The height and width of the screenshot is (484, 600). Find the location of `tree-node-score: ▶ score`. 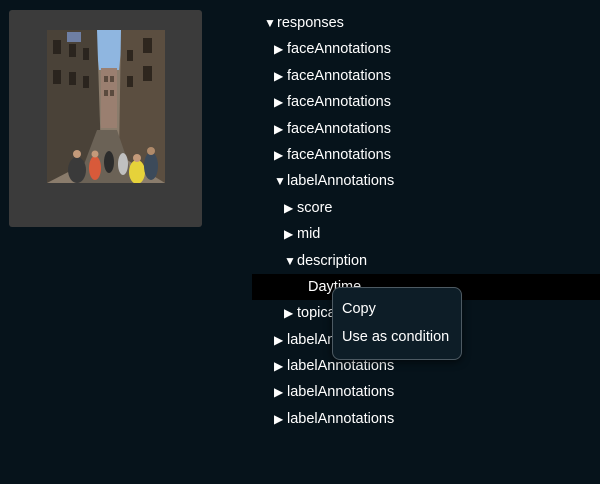

tree-node-score: ▶ score is located at coordinates (426, 208).